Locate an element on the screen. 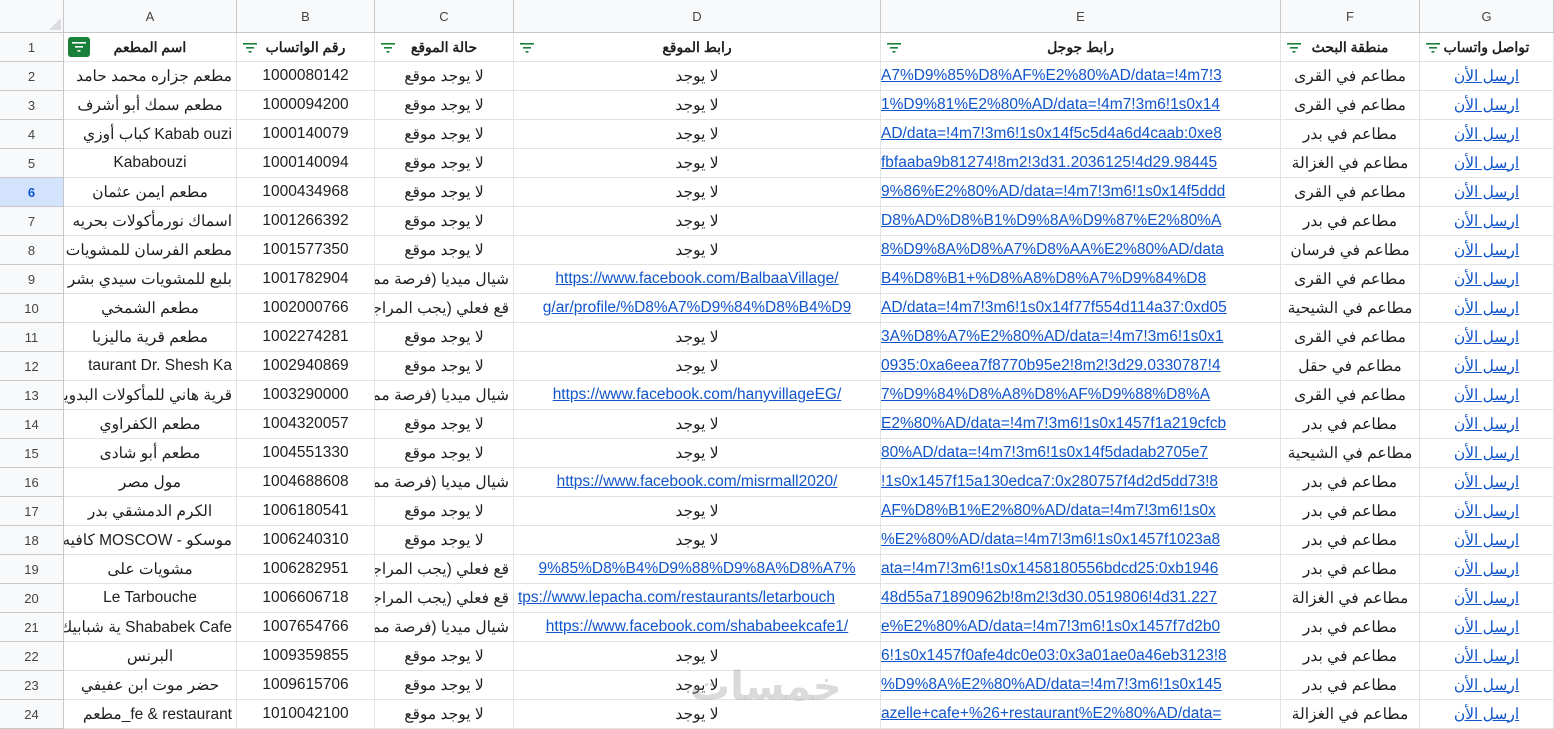  google-link-cell: A7%D9%85%D8%AF%E2%80%AD/data=!4m7!3 is located at coordinates (1081, 76).